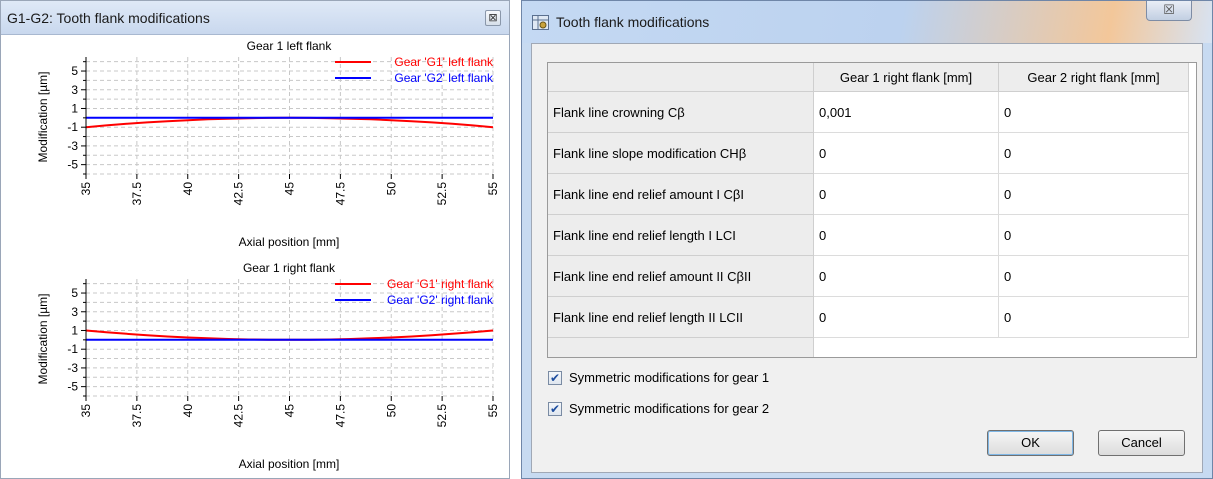  Describe the element at coordinates (493, 18) in the screenshot. I see `close-icon: ⊠` at that location.